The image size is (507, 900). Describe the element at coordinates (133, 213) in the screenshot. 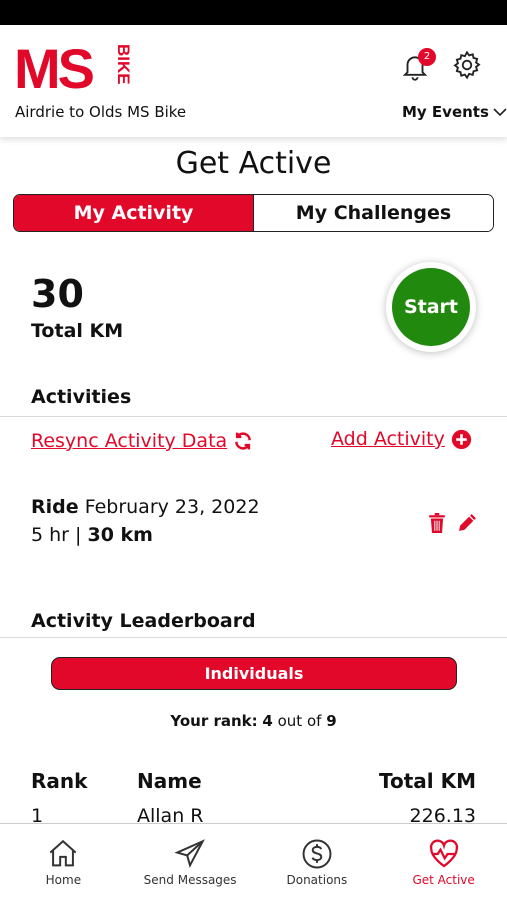

I see `tab-my-activity: My Activity` at that location.